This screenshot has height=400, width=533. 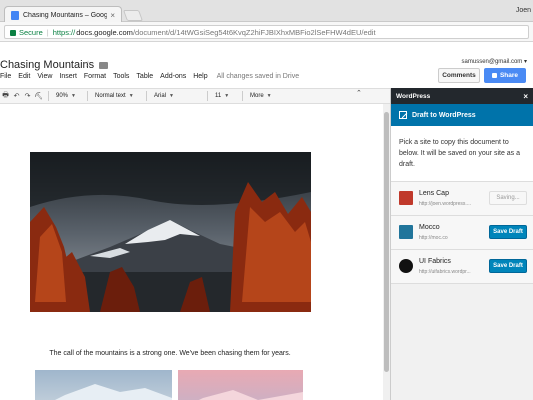 I want to click on share-button: Share, so click(x=505, y=75).